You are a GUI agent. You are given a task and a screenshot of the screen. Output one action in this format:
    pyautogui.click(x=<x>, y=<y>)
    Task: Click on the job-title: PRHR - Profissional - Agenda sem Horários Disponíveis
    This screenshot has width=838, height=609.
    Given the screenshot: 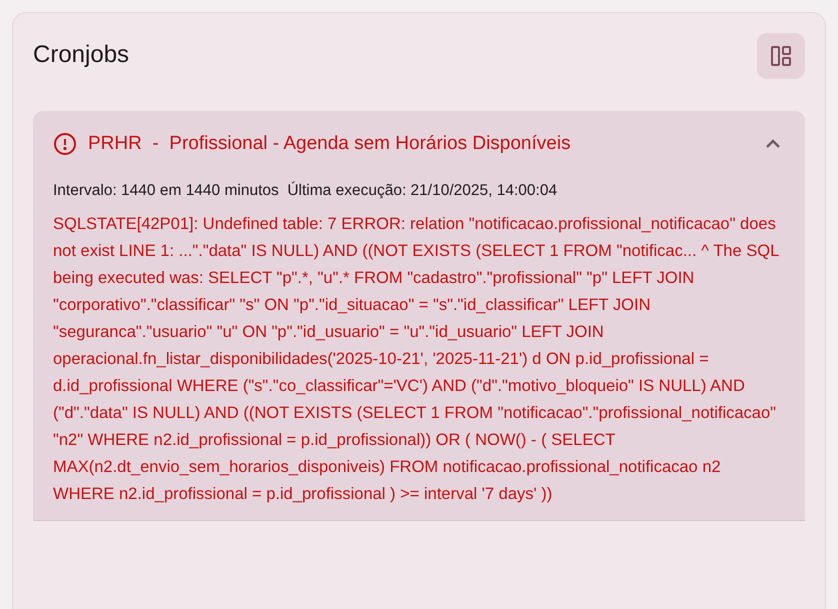 What is the action you would take?
    pyautogui.click(x=426, y=144)
    